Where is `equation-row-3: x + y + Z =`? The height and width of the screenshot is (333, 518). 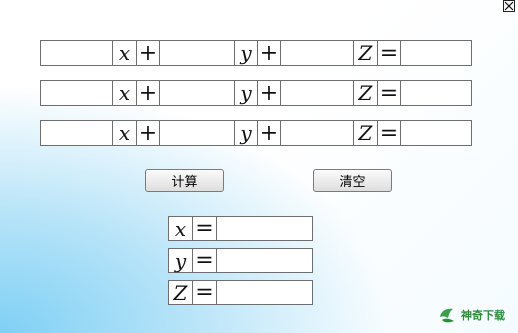
equation-row-3: x + y + Z = is located at coordinates (256, 133).